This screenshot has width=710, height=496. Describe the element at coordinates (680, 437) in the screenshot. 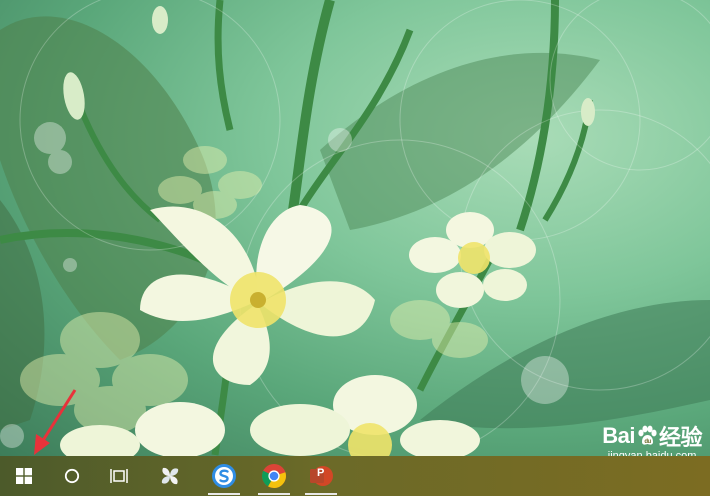

I see `watermark-brand-right: 经验` at that location.